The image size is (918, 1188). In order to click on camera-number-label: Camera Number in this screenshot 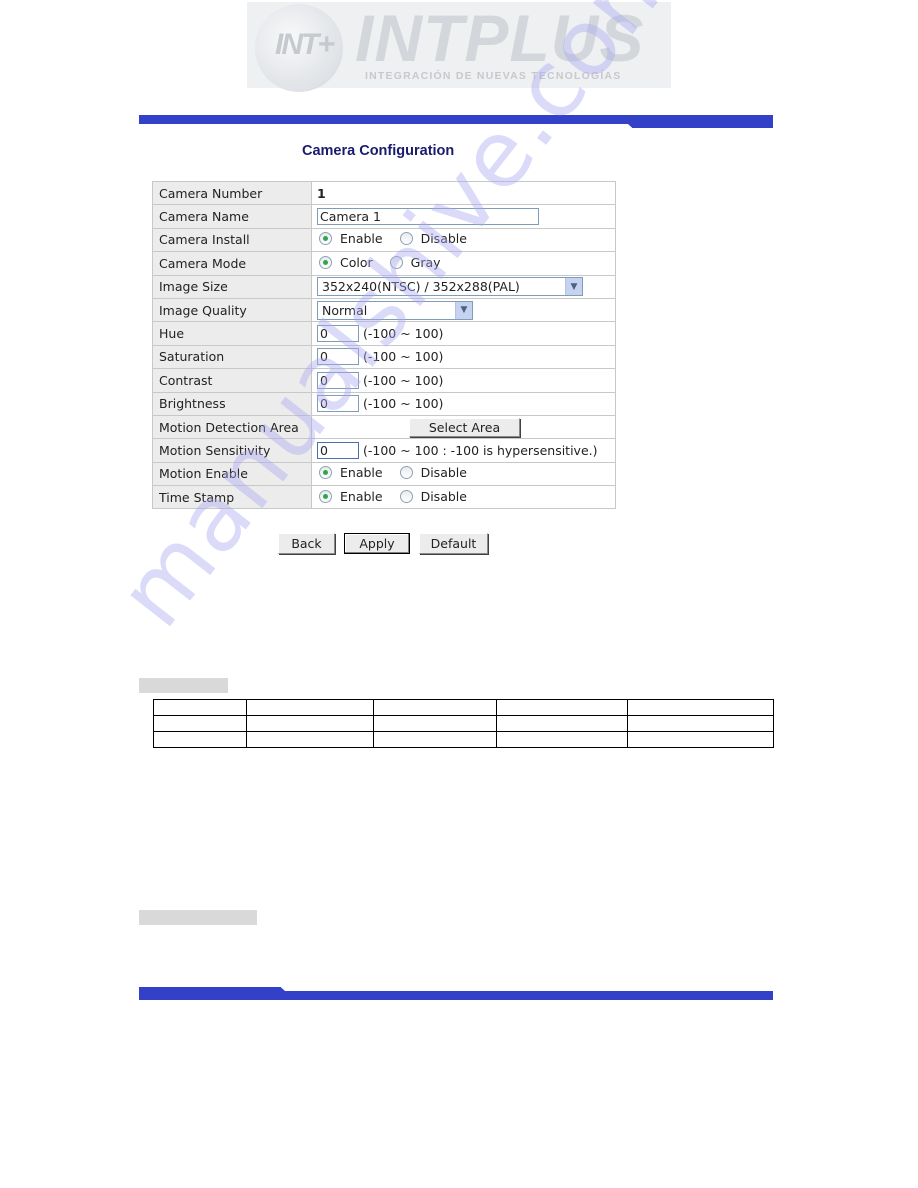, I will do `click(232, 193)`.